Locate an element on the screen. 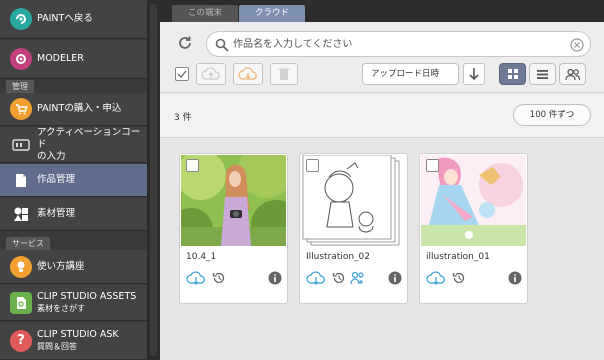 The image size is (604, 360). section-header-service: サービス is located at coordinates (28, 243).